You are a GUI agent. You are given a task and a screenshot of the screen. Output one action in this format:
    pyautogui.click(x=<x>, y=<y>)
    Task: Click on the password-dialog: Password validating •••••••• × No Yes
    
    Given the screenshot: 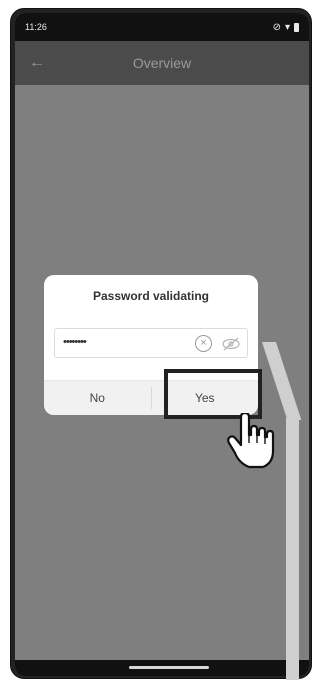 What is the action you would take?
    pyautogui.click(x=151, y=345)
    